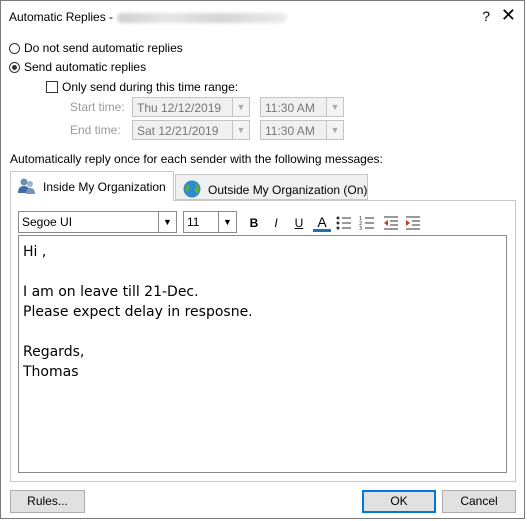  What do you see at coordinates (193, 222) in the screenshot?
I see `font-size-value: 11` at bounding box center [193, 222].